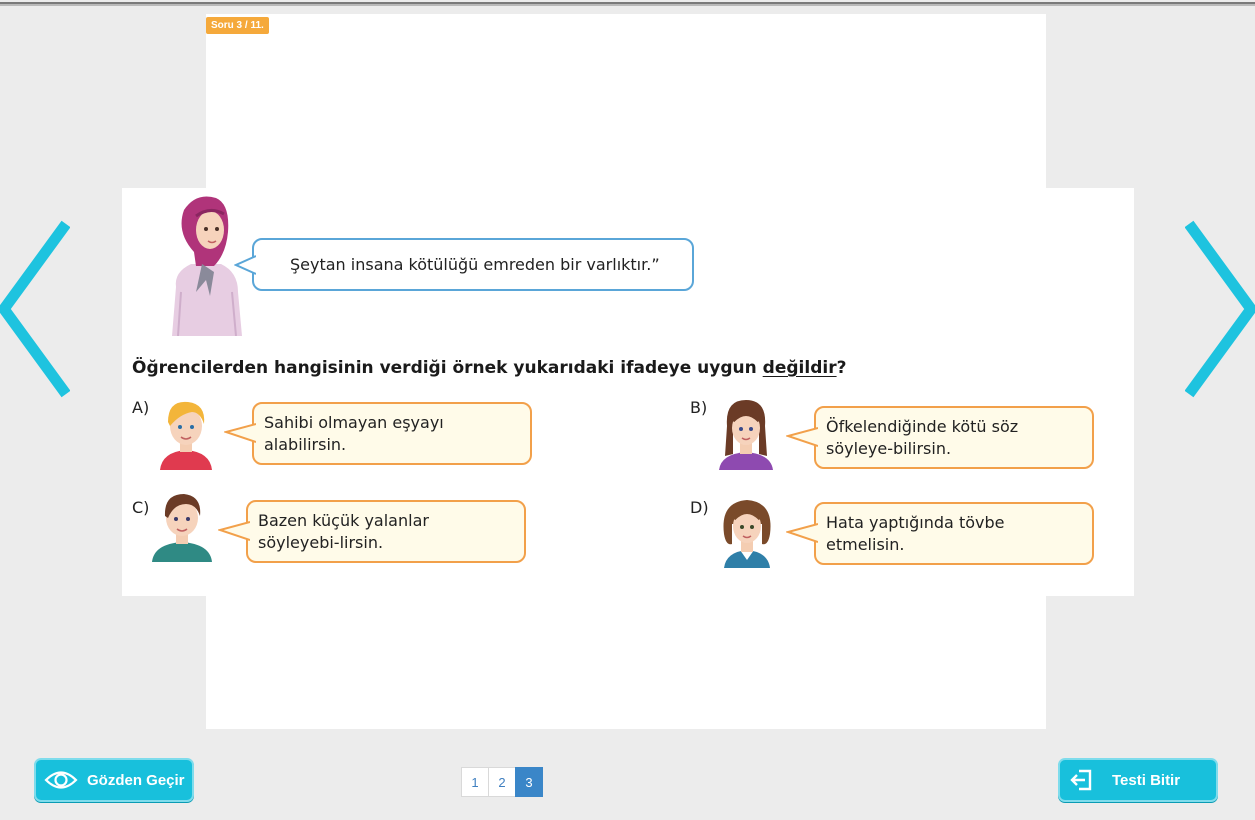  I want to click on option-b-letter: B), so click(698, 407).